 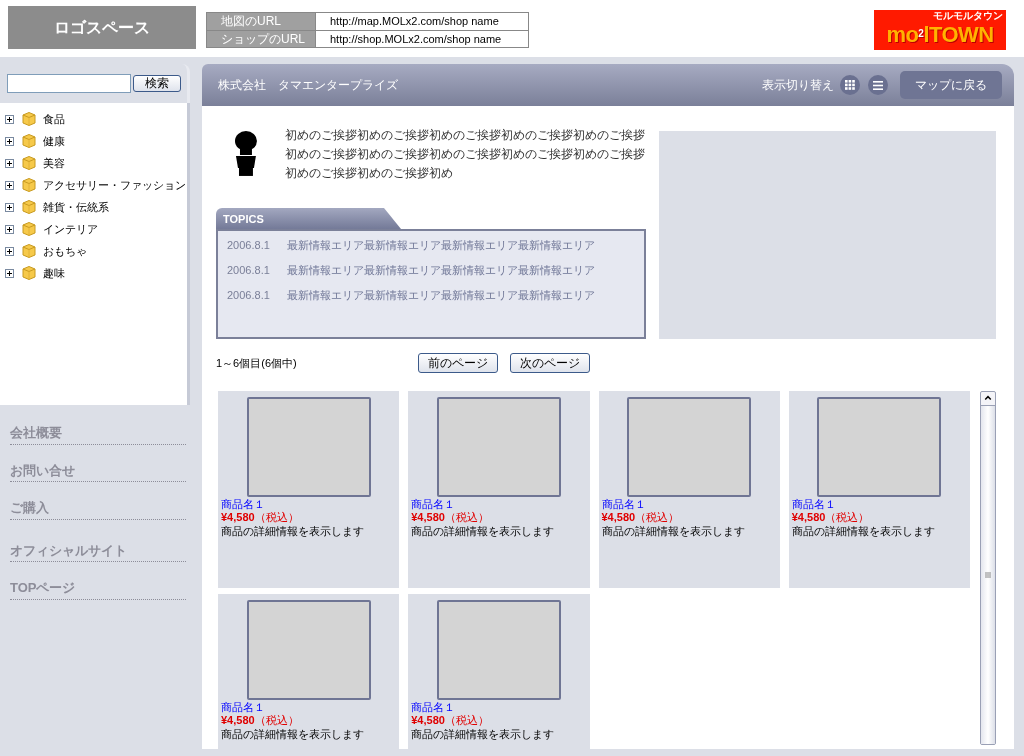 What do you see at coordinates (54, 141) in the screenshot?
I see `category-item: 健康` at bounding box center [54, 141].